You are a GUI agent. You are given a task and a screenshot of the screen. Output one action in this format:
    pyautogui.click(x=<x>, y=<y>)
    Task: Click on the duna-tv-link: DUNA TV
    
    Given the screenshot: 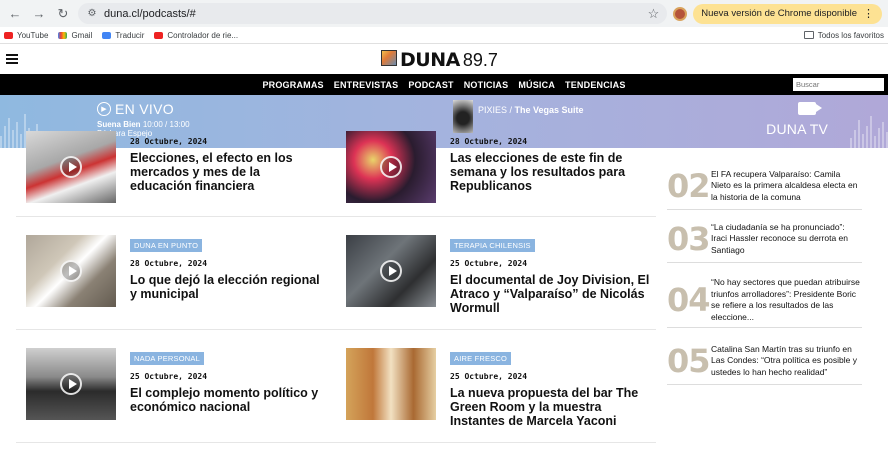 What is the action you would take?
    pyautogui.click(x=797, y=129)
    